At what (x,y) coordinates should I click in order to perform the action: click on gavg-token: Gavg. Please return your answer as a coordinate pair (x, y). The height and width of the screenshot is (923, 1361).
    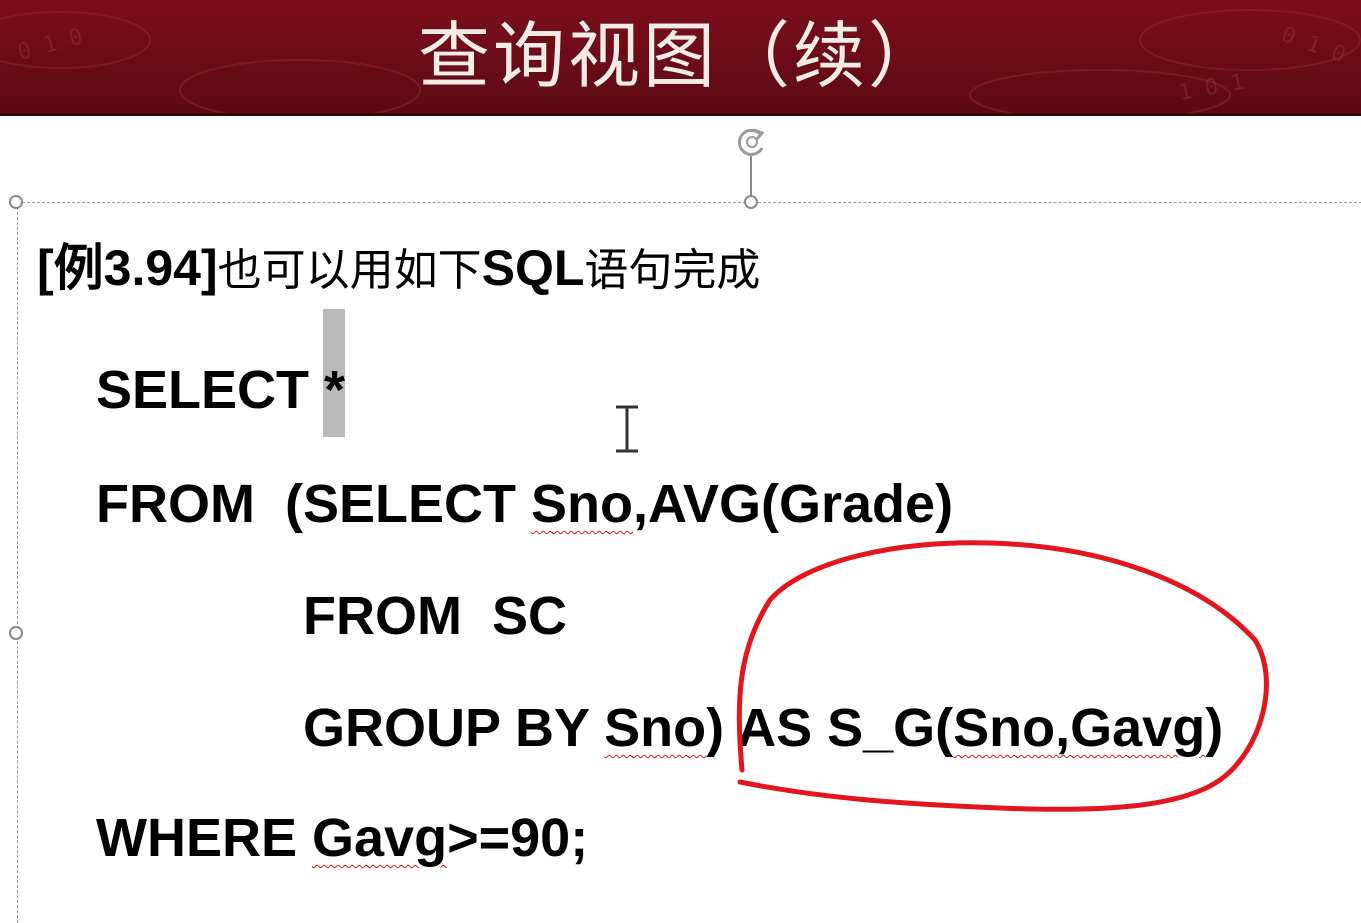
    Looking at the image, I should click on (380, 838).